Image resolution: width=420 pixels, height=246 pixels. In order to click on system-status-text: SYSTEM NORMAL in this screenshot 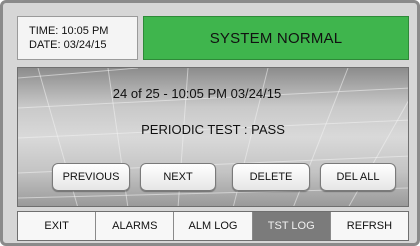, I will do `click(276, 38)`.